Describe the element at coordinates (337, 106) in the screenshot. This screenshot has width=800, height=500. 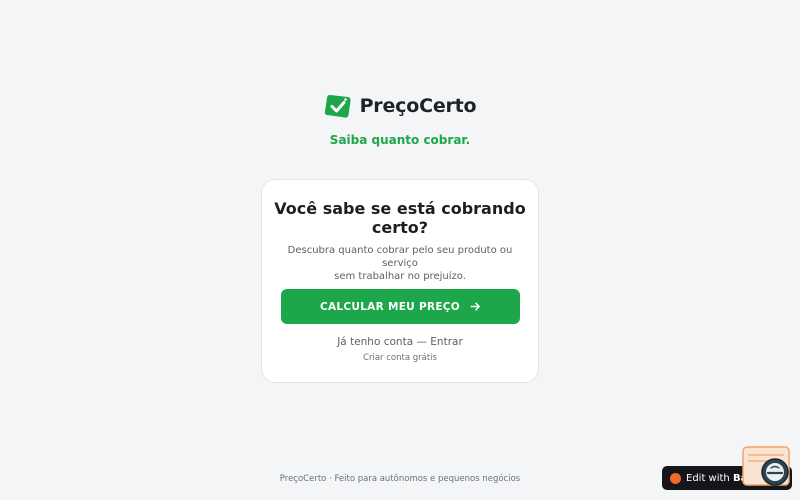
I see `price-tag-check-icon` at that location.